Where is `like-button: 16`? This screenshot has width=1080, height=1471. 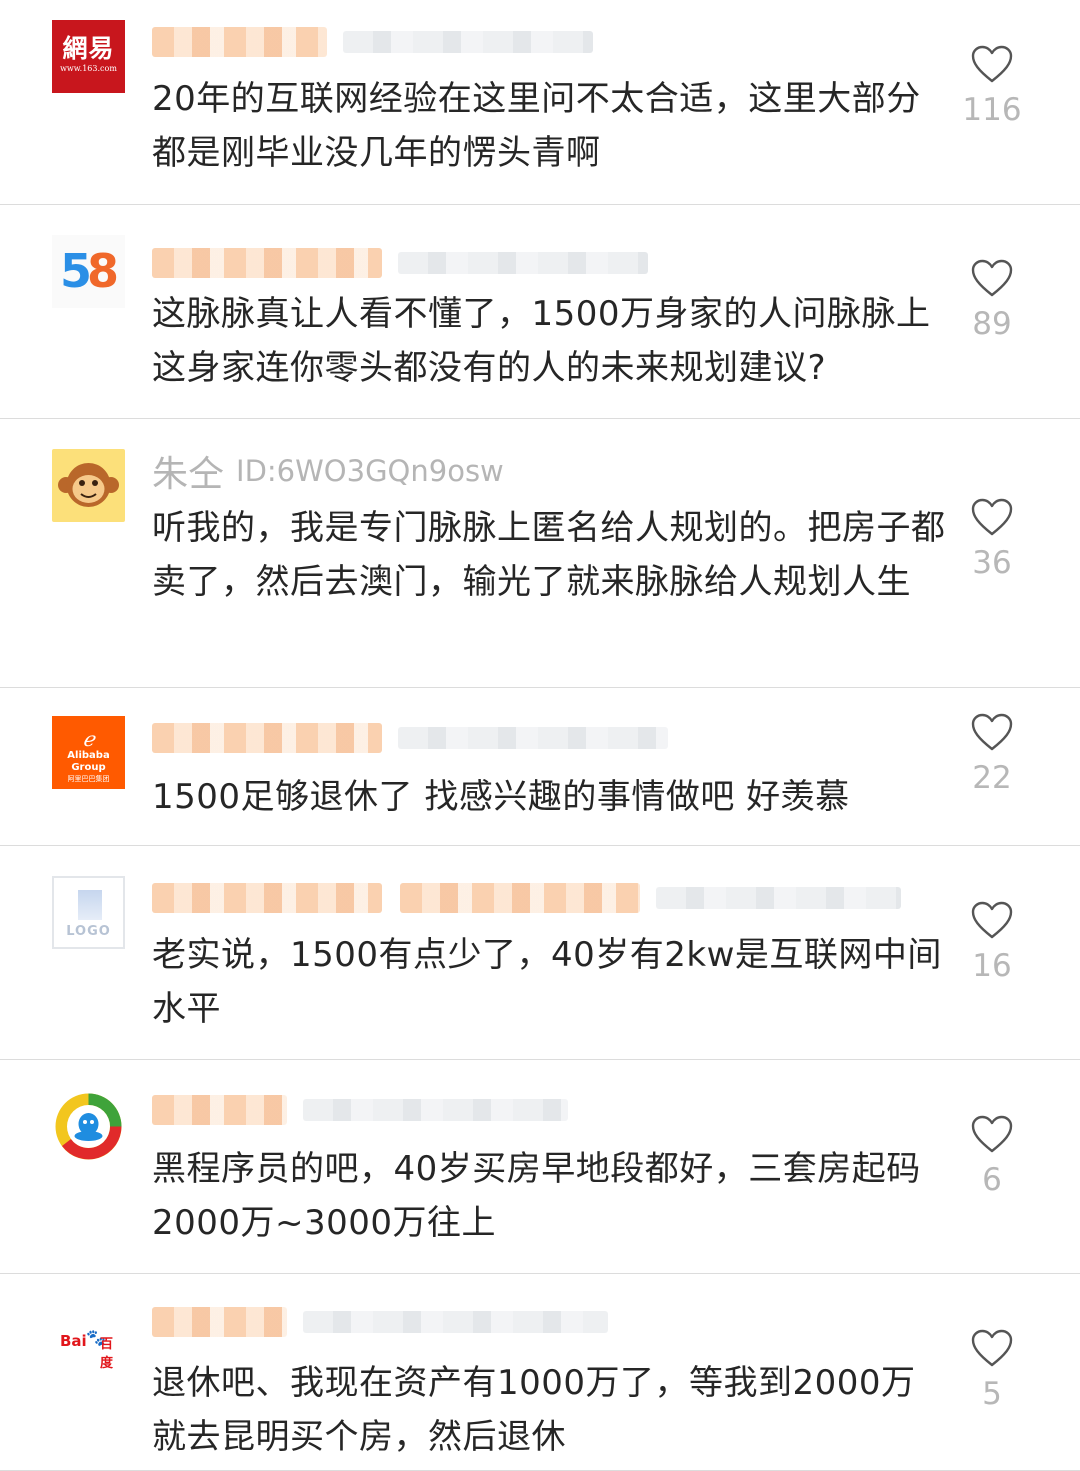
like-button: 16 is located at coordinates (992, 943).